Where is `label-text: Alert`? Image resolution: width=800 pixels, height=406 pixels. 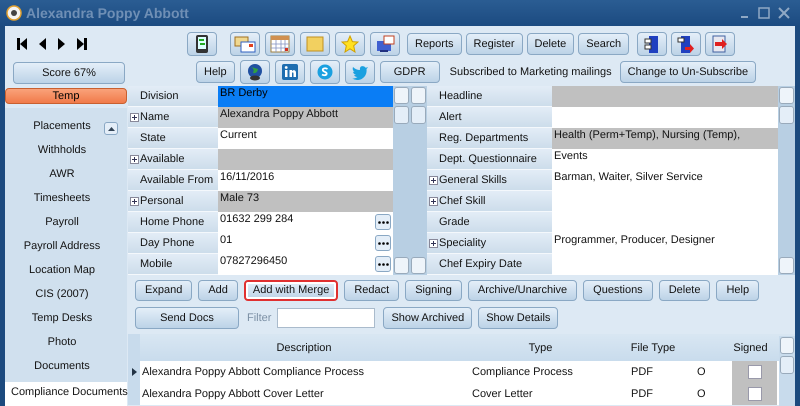 label-text: Alert is located at coordinates (450, 117).